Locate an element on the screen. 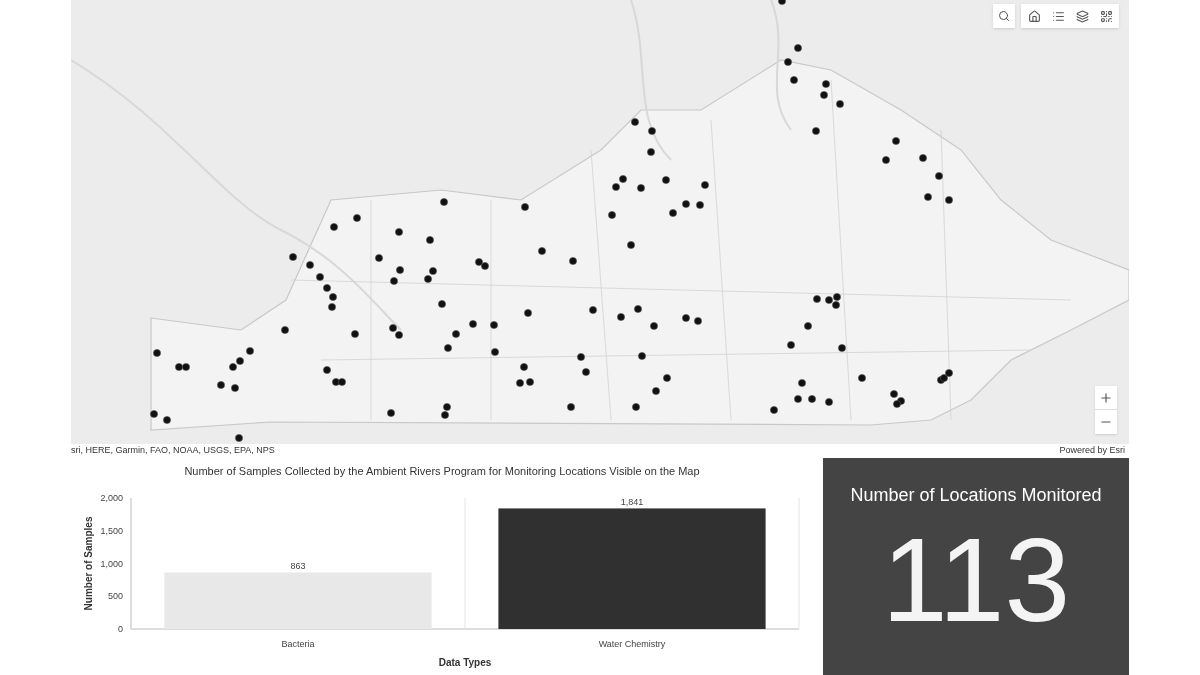 Image resolution: width=1200 pixels, height=675 pixels. indicator-value: 113 is located at coordinates (976, 580).